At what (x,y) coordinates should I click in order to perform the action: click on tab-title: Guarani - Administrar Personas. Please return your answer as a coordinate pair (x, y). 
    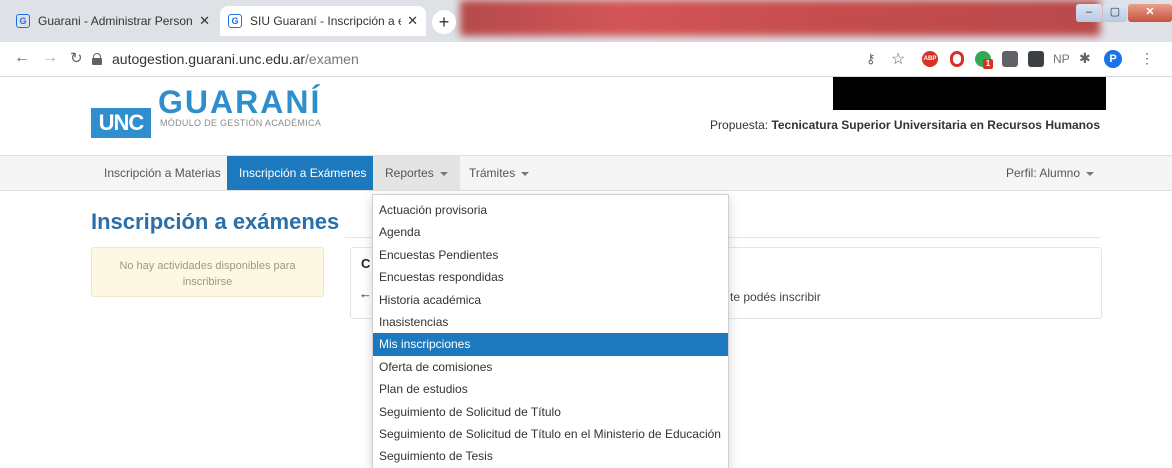
    Looking at the image, I should click on (116, 21).